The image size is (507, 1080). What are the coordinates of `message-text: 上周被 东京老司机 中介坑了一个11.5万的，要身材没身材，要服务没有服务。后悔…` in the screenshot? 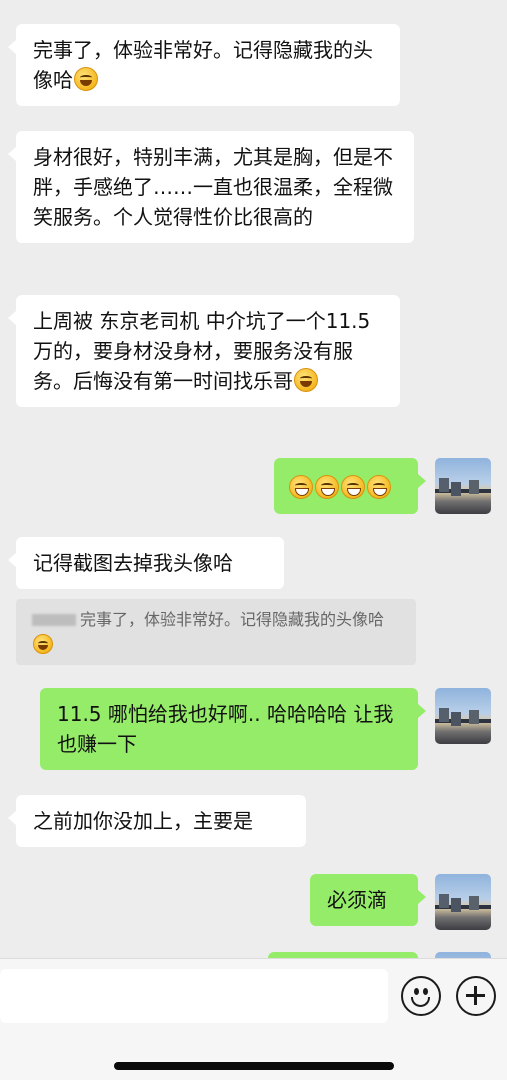 It's located at (202, 351).